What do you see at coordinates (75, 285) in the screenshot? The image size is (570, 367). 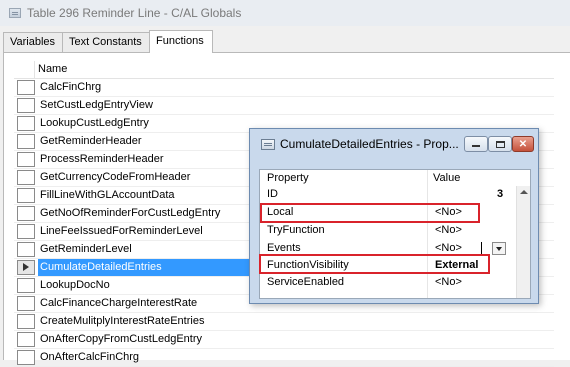 I see `function-name: LookupDocNo` at bounding box center [75, 285].